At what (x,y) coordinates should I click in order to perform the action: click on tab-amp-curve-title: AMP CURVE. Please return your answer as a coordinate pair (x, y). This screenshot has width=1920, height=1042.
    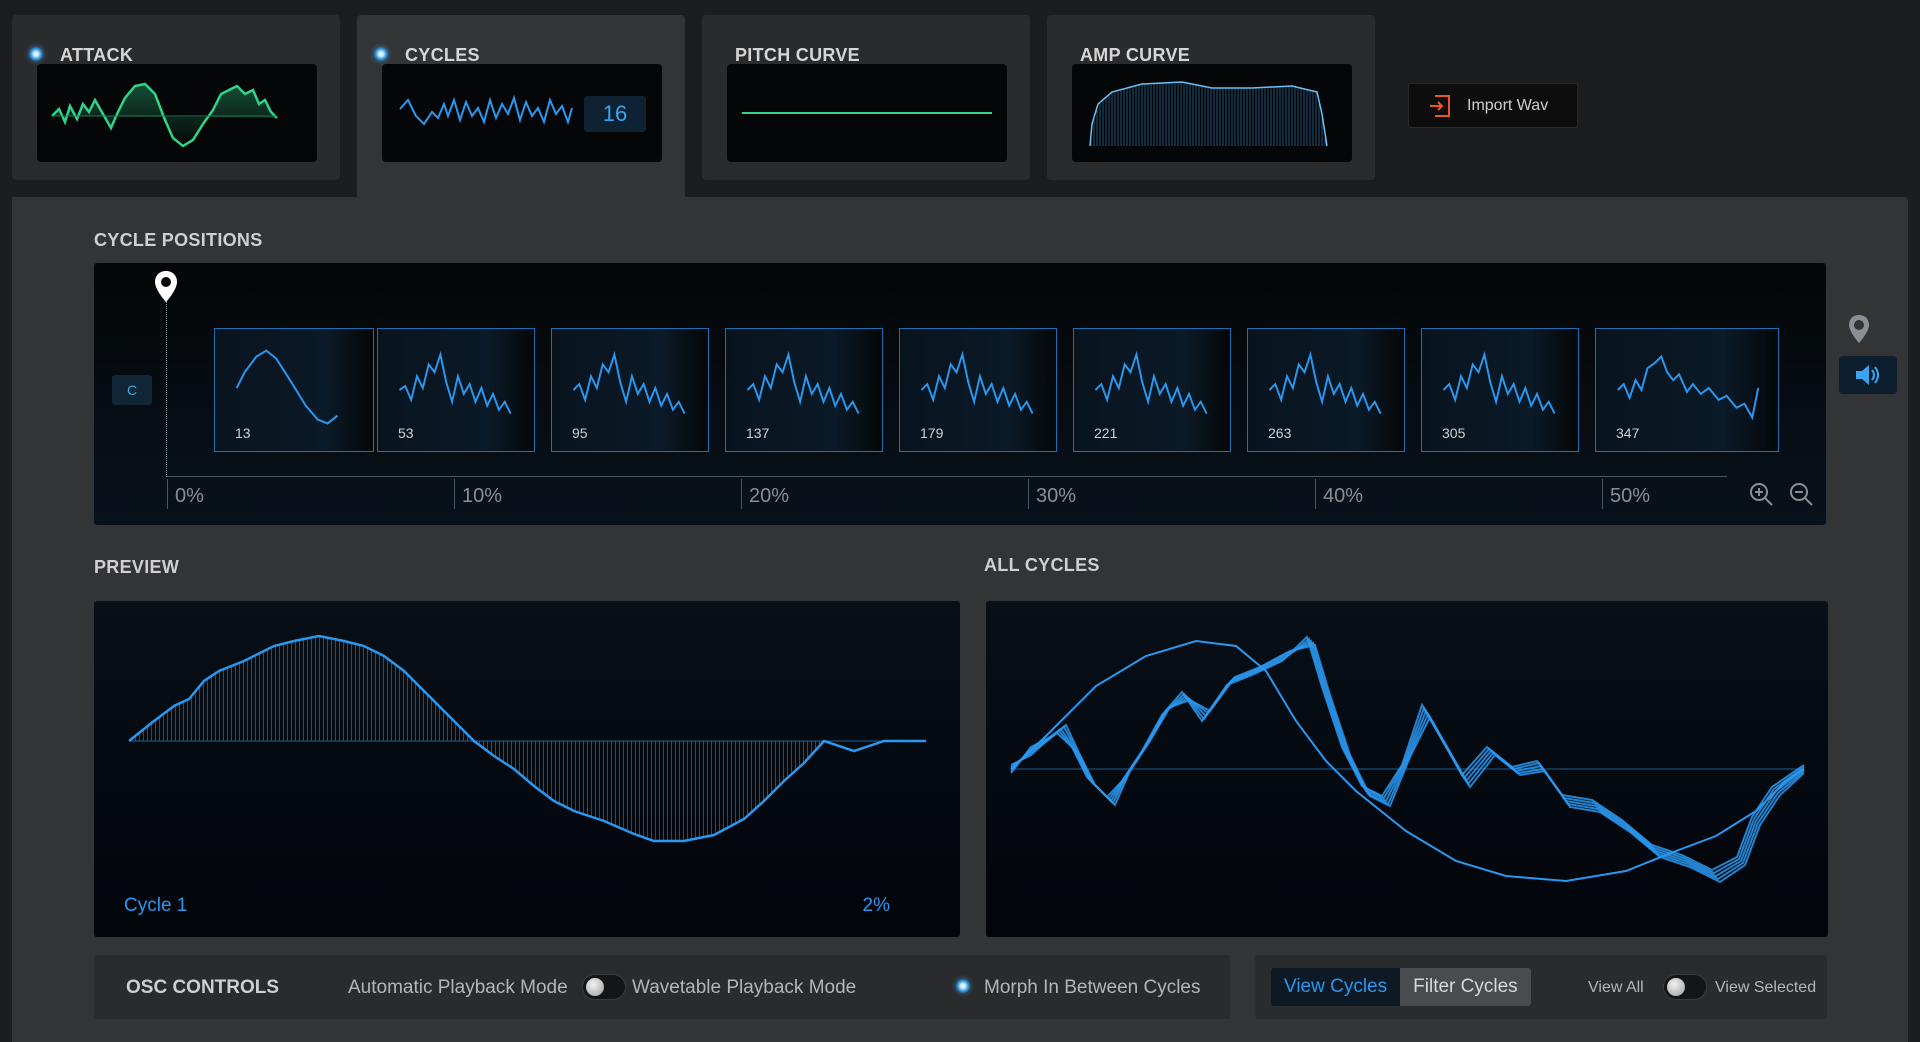
    Looking at the image, I should click on (1135, 55).